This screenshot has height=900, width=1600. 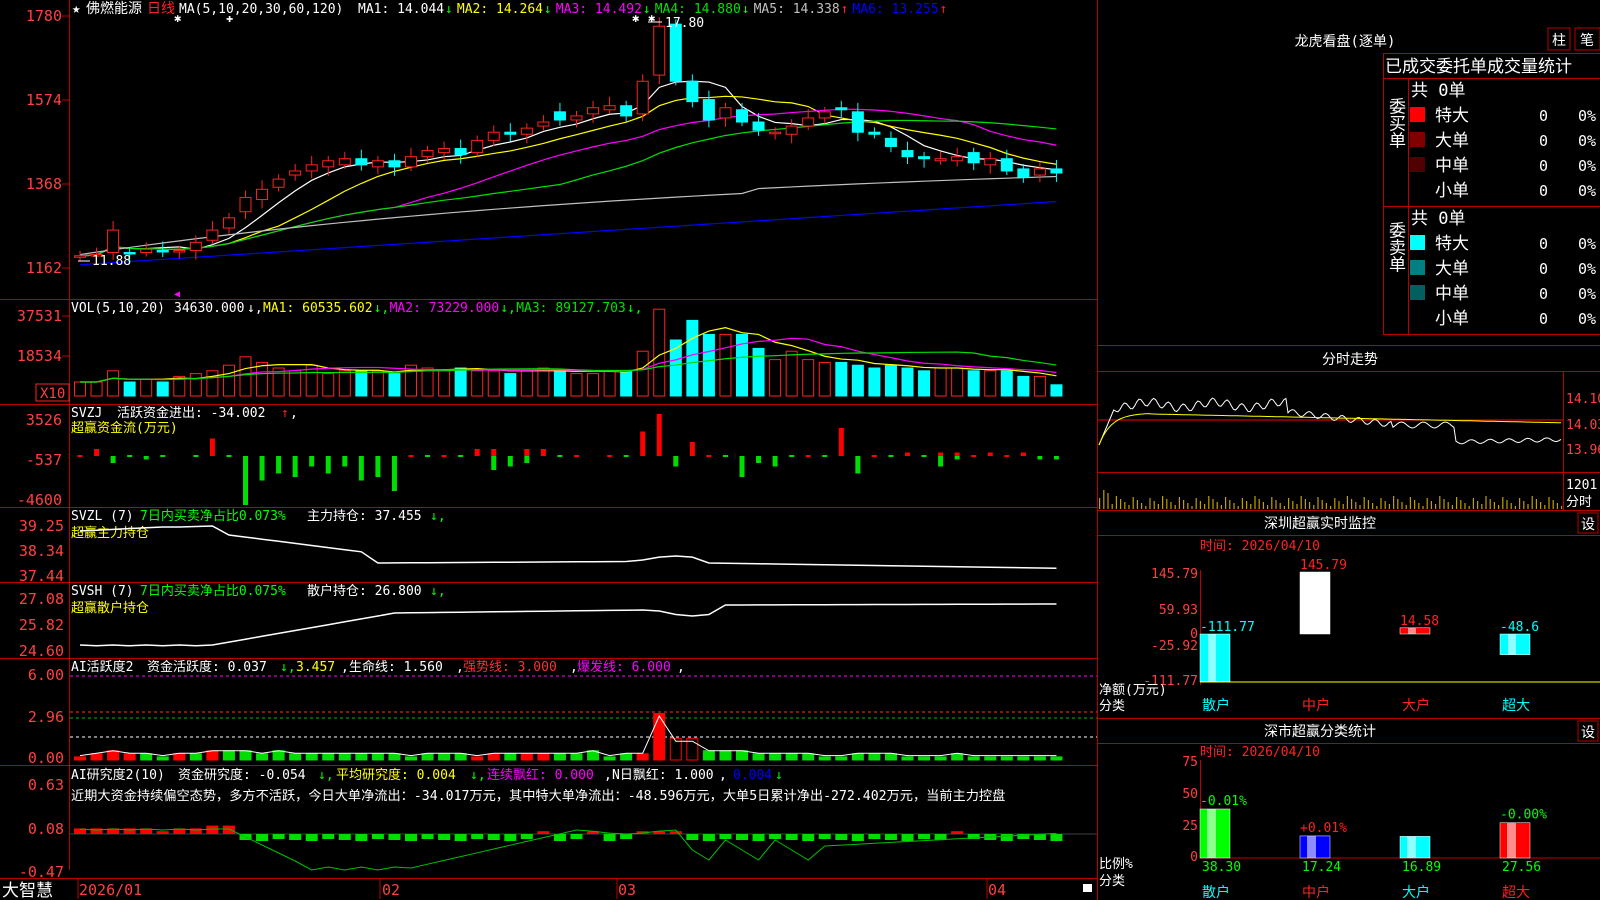 What do you see at coordinates (1416, 892) in the screenshot?
I see `ratio-category: 大户` at bounding box center [1416, 892].